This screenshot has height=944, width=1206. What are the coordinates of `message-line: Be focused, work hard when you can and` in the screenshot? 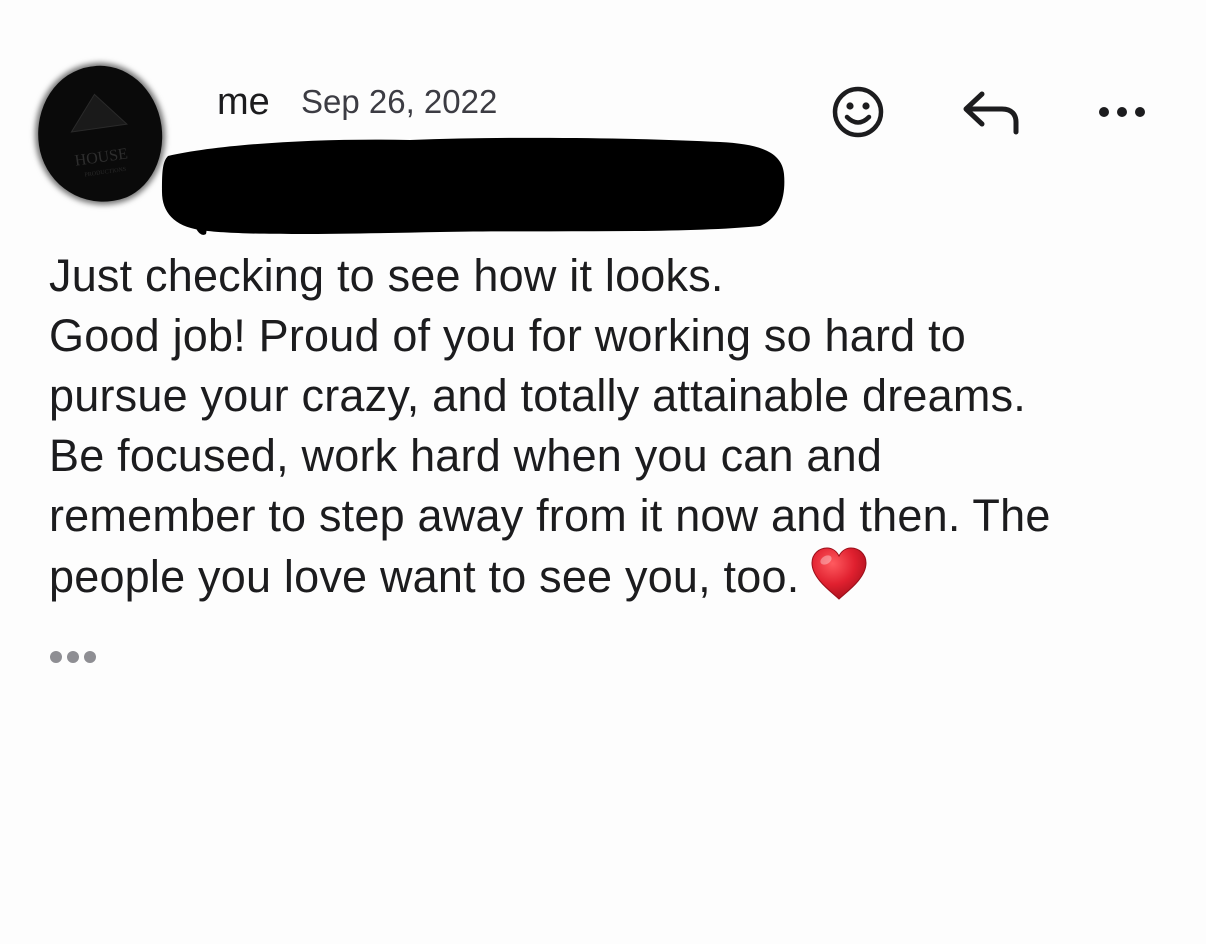 It's located at (466, 455).